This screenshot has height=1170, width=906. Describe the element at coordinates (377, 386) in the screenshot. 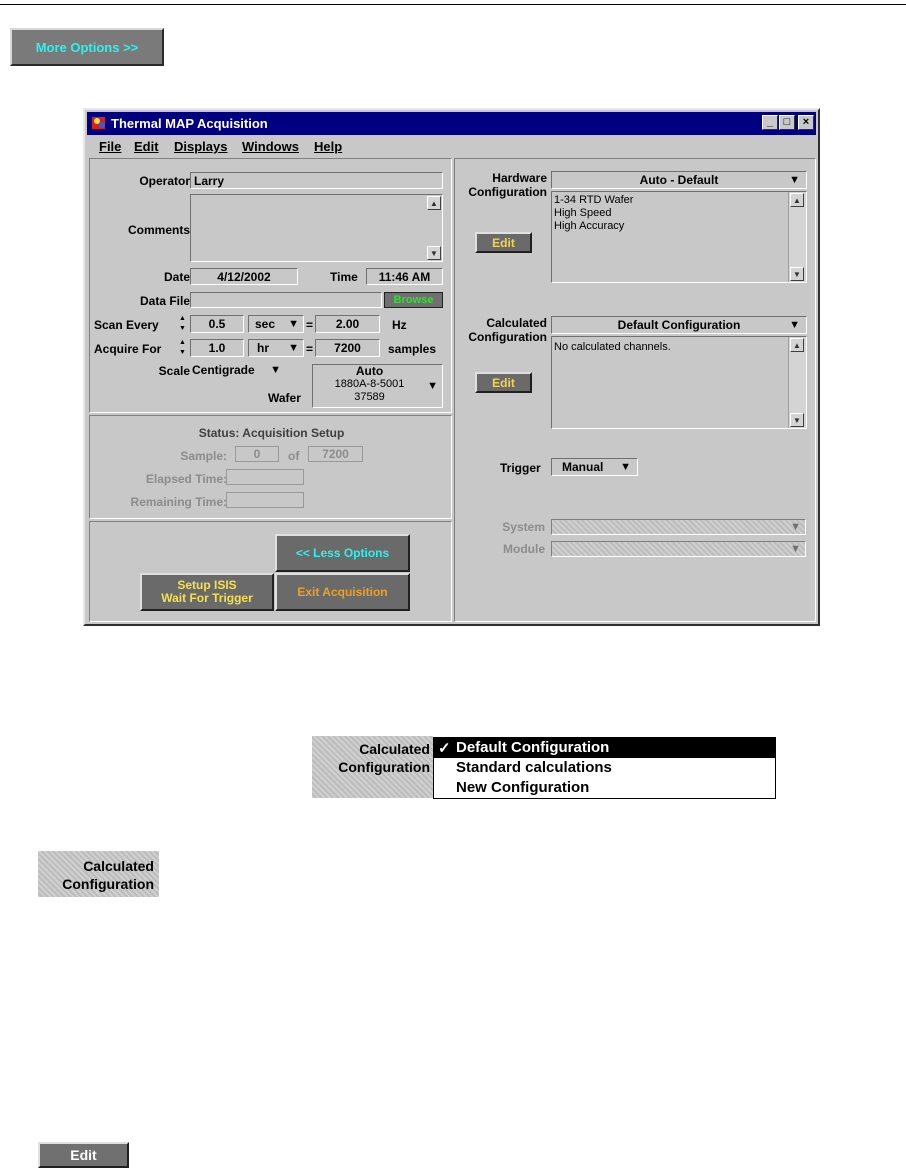

I see `wafer-select: Auto 1880A-8-5001 37589 ▼` at that location.